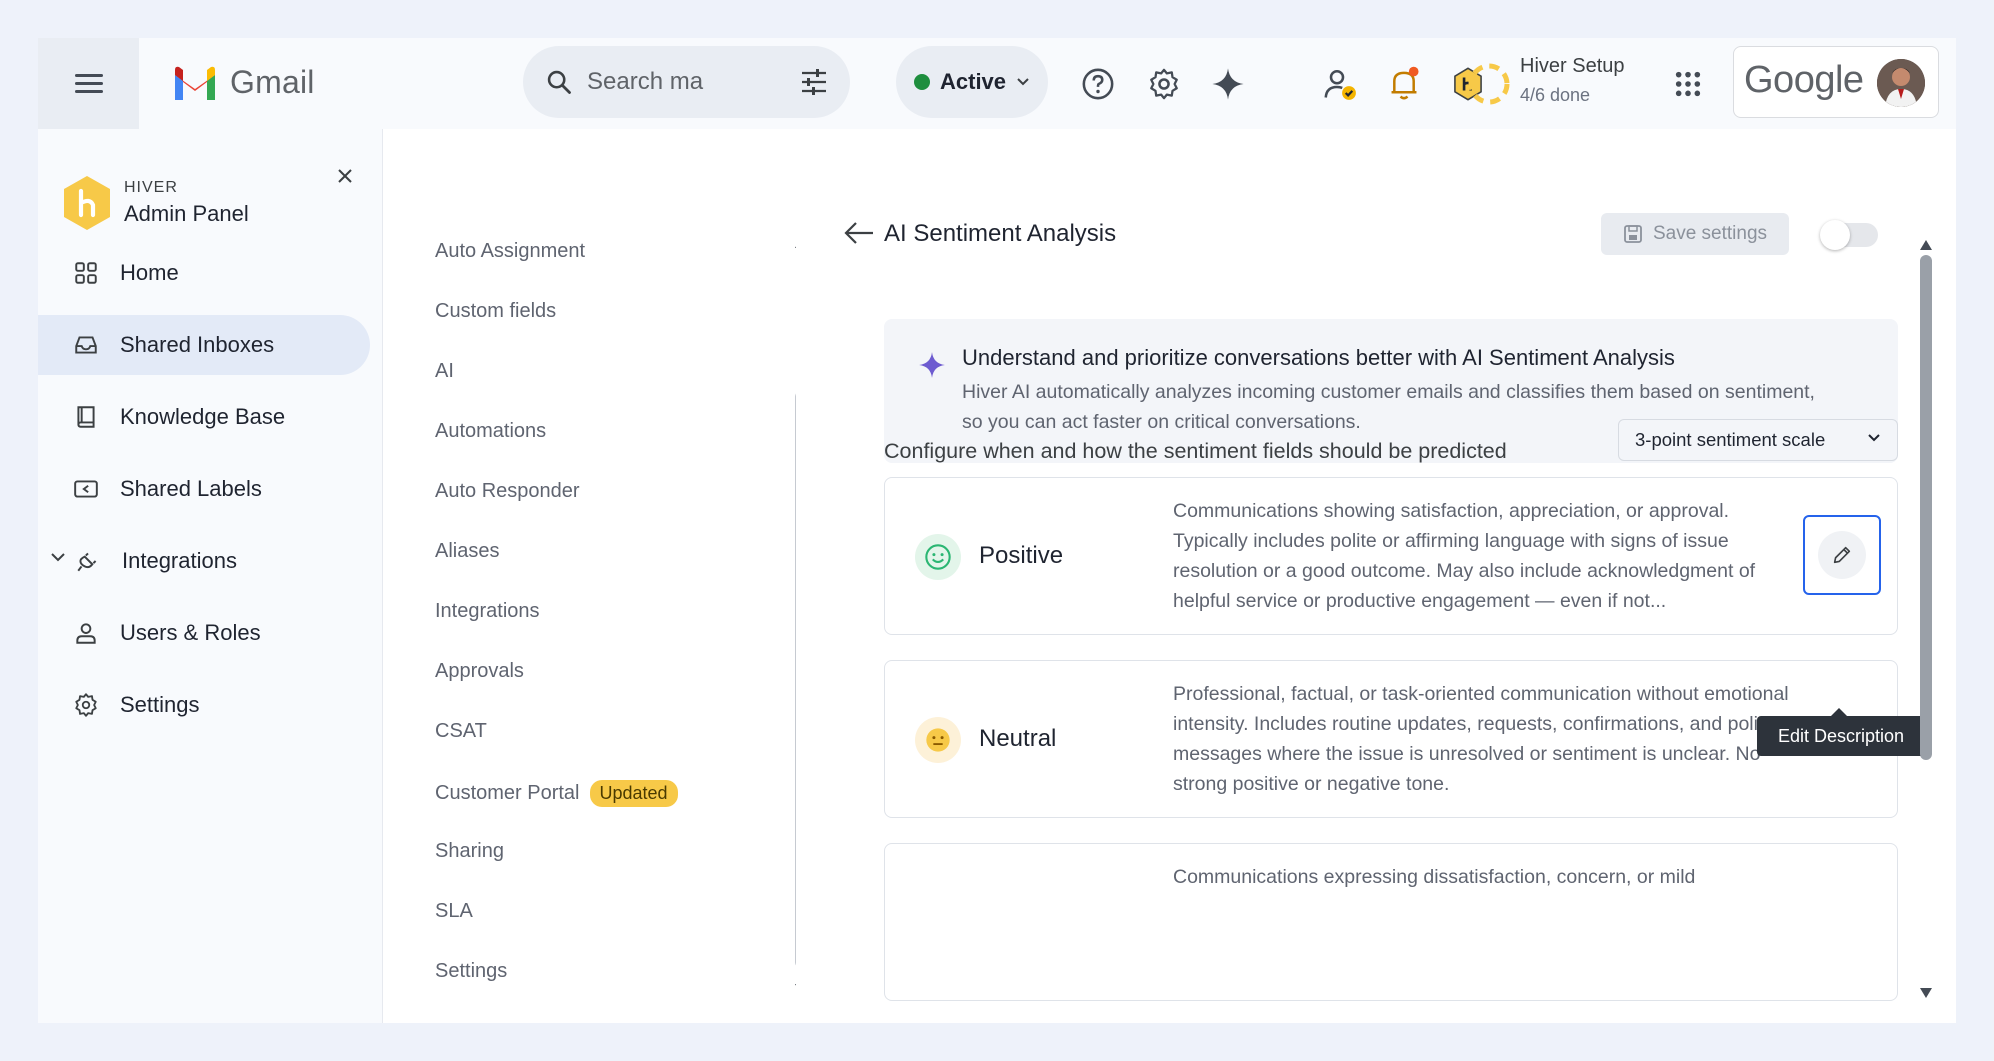 The height and width of the screenshot is (1061, 1994). I want to click on subnav-item-label: Auto Assignment, so click(510, 251).